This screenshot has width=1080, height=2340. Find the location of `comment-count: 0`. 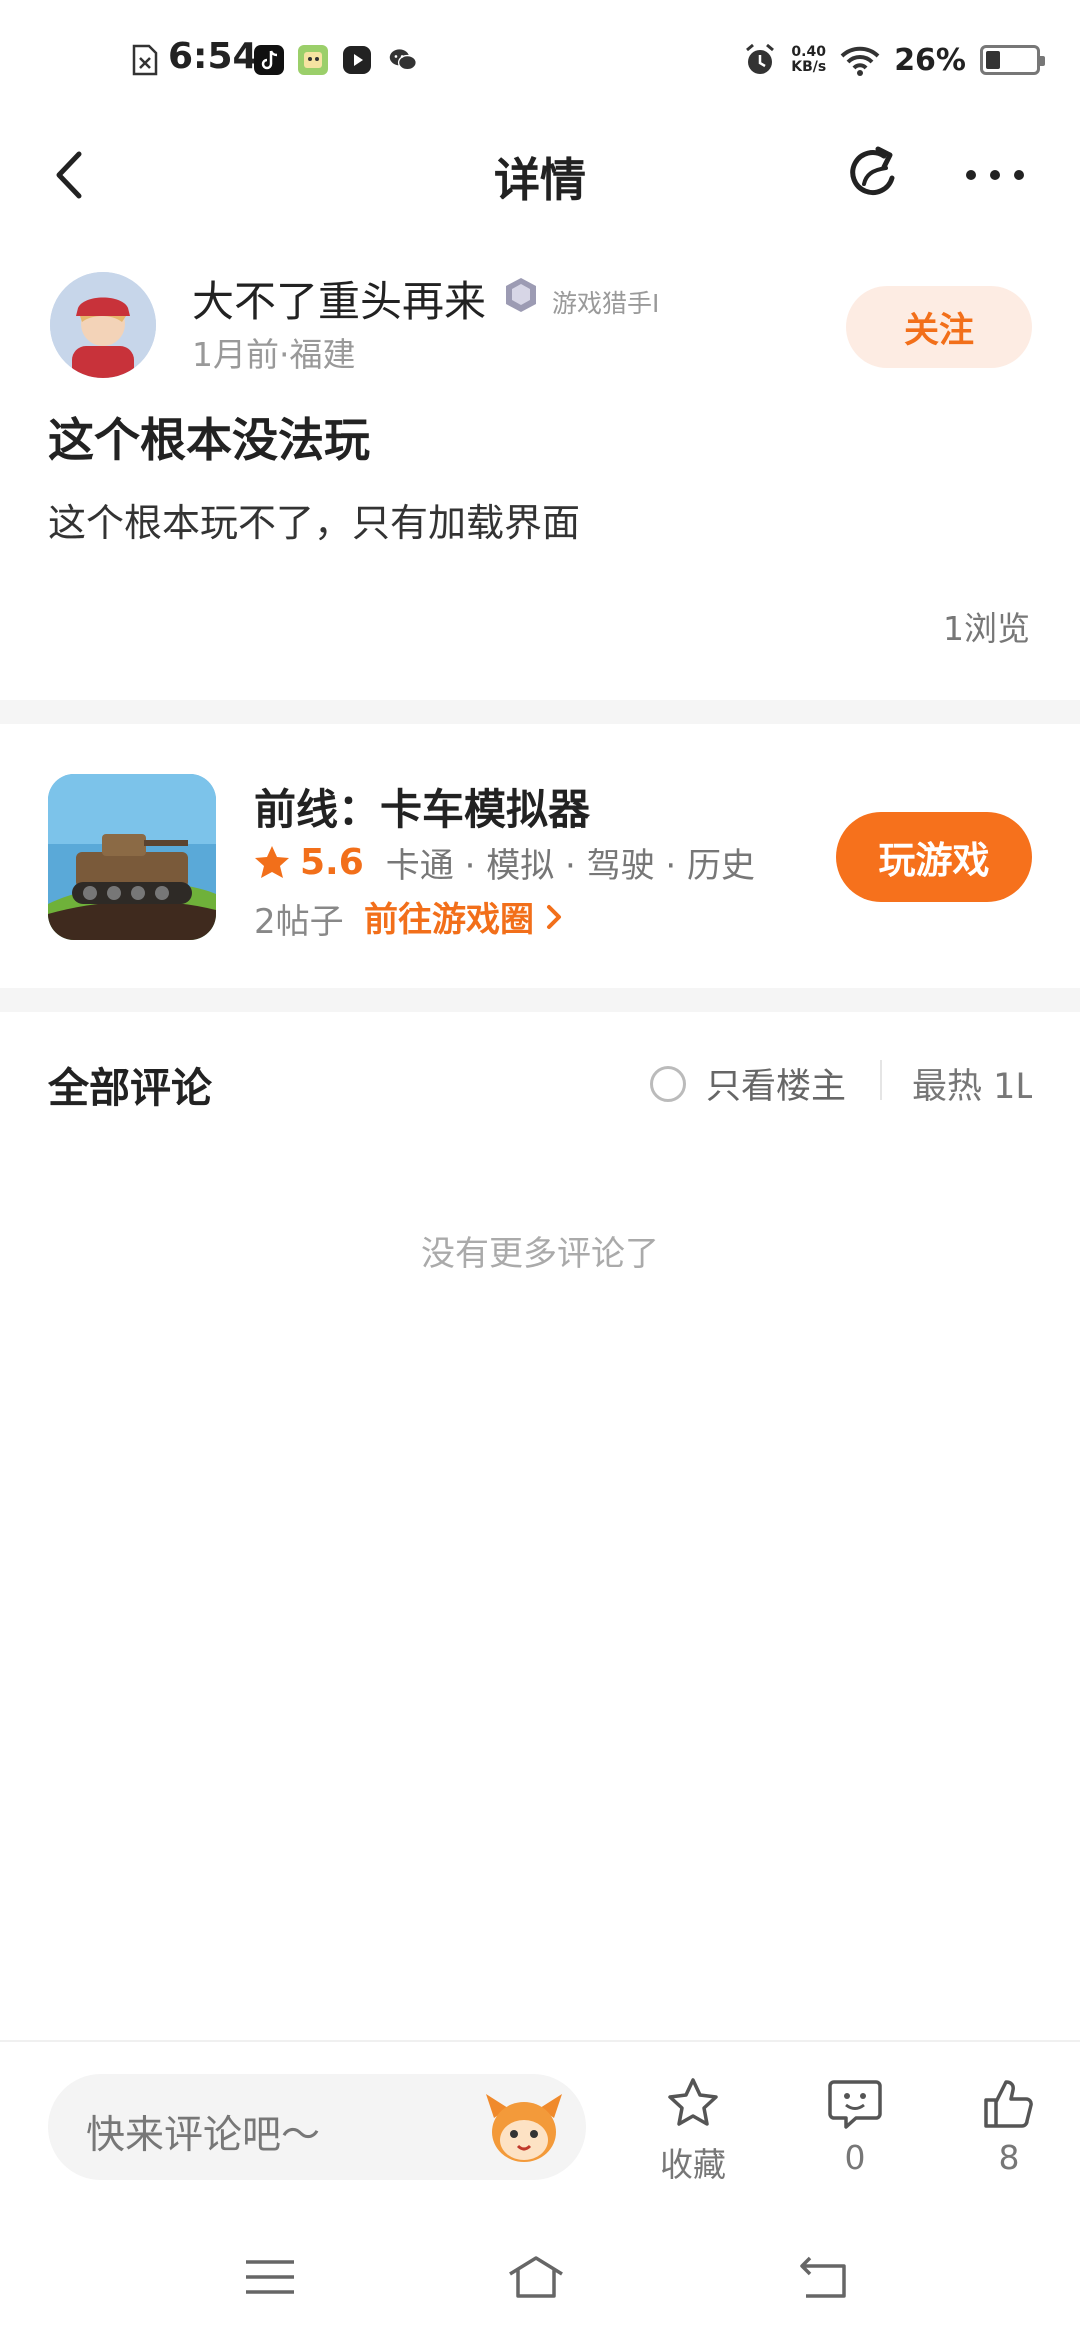

comment-count: 0 is located at coordinates (855, 2157).